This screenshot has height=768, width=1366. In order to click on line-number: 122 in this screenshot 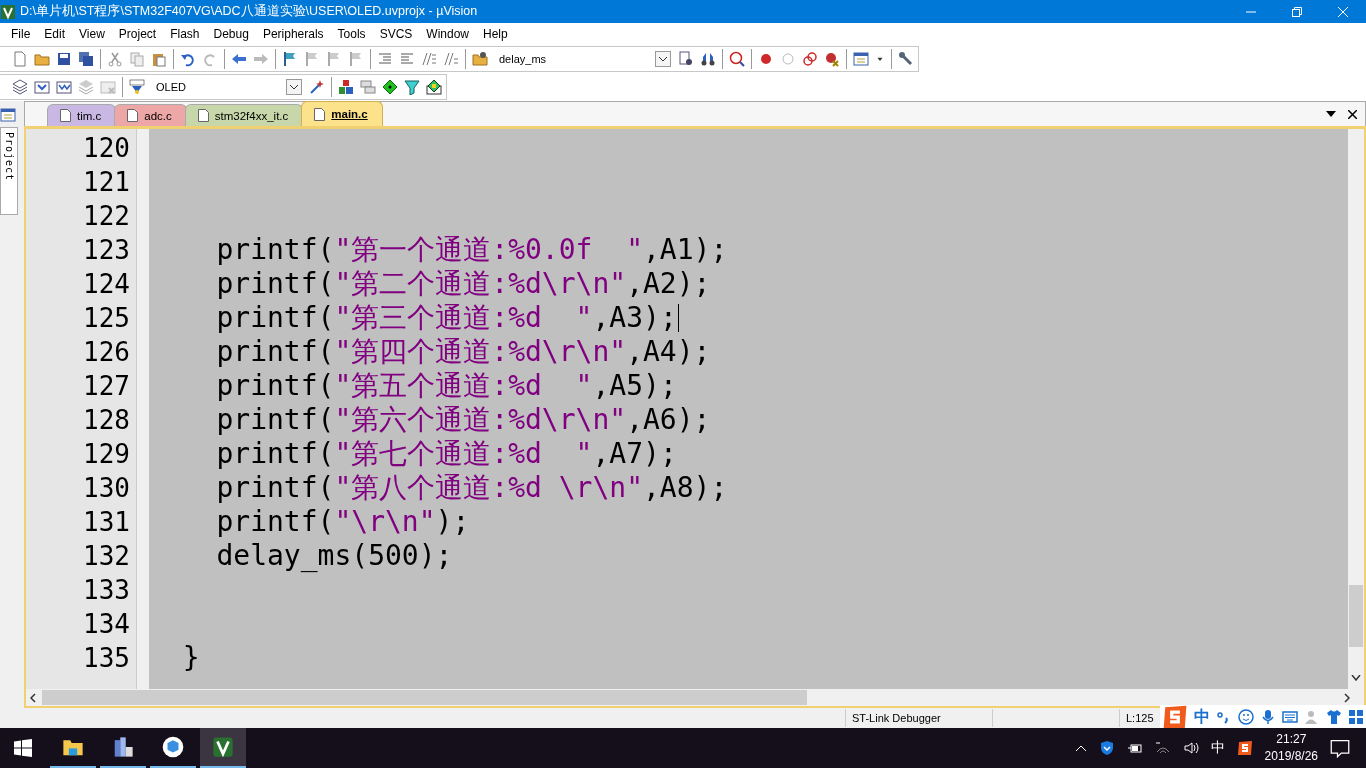, I will do `click(106, 216)`.